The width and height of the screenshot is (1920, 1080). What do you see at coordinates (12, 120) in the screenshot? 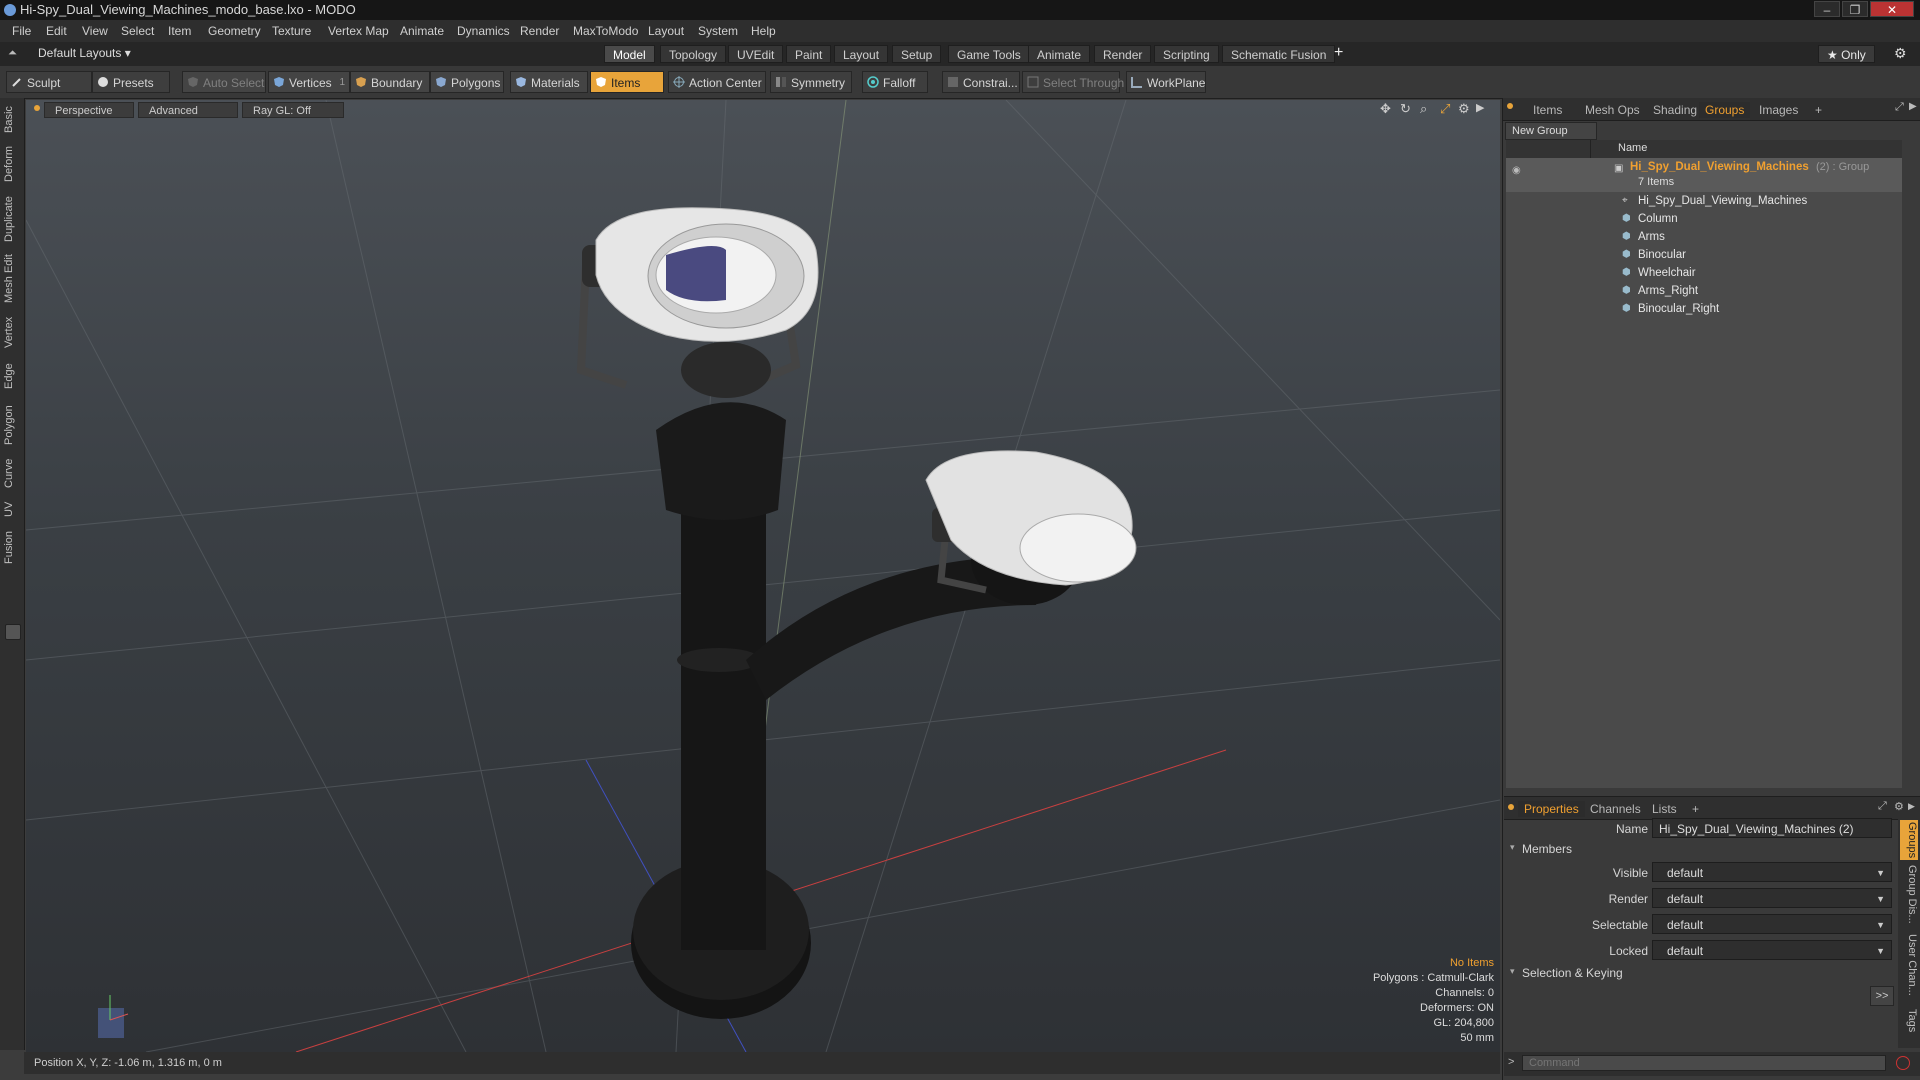
I see `vtab-basic: Basic` at bounding box center [12, 120].